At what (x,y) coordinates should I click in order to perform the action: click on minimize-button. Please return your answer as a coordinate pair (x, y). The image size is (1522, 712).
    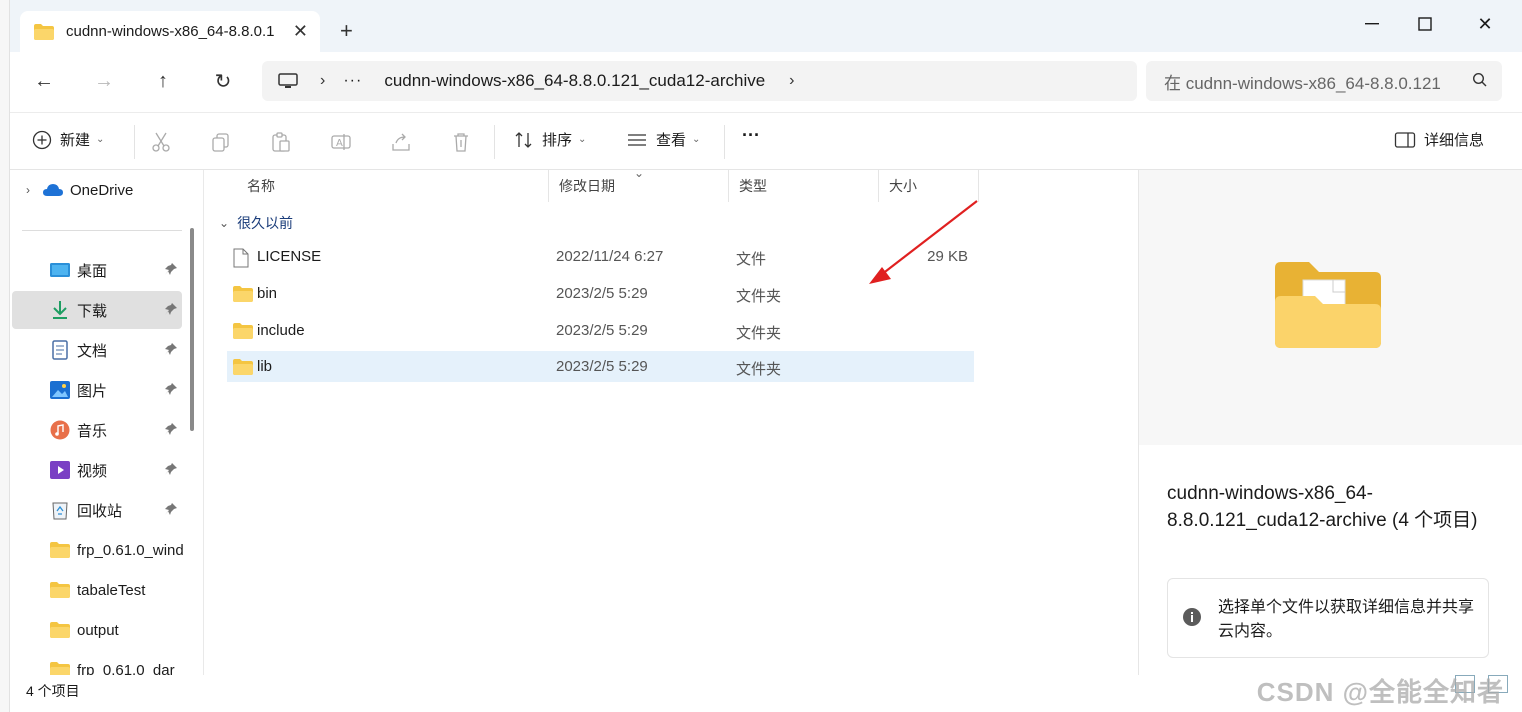
    Looking at the image, I should click on (1372, 24).